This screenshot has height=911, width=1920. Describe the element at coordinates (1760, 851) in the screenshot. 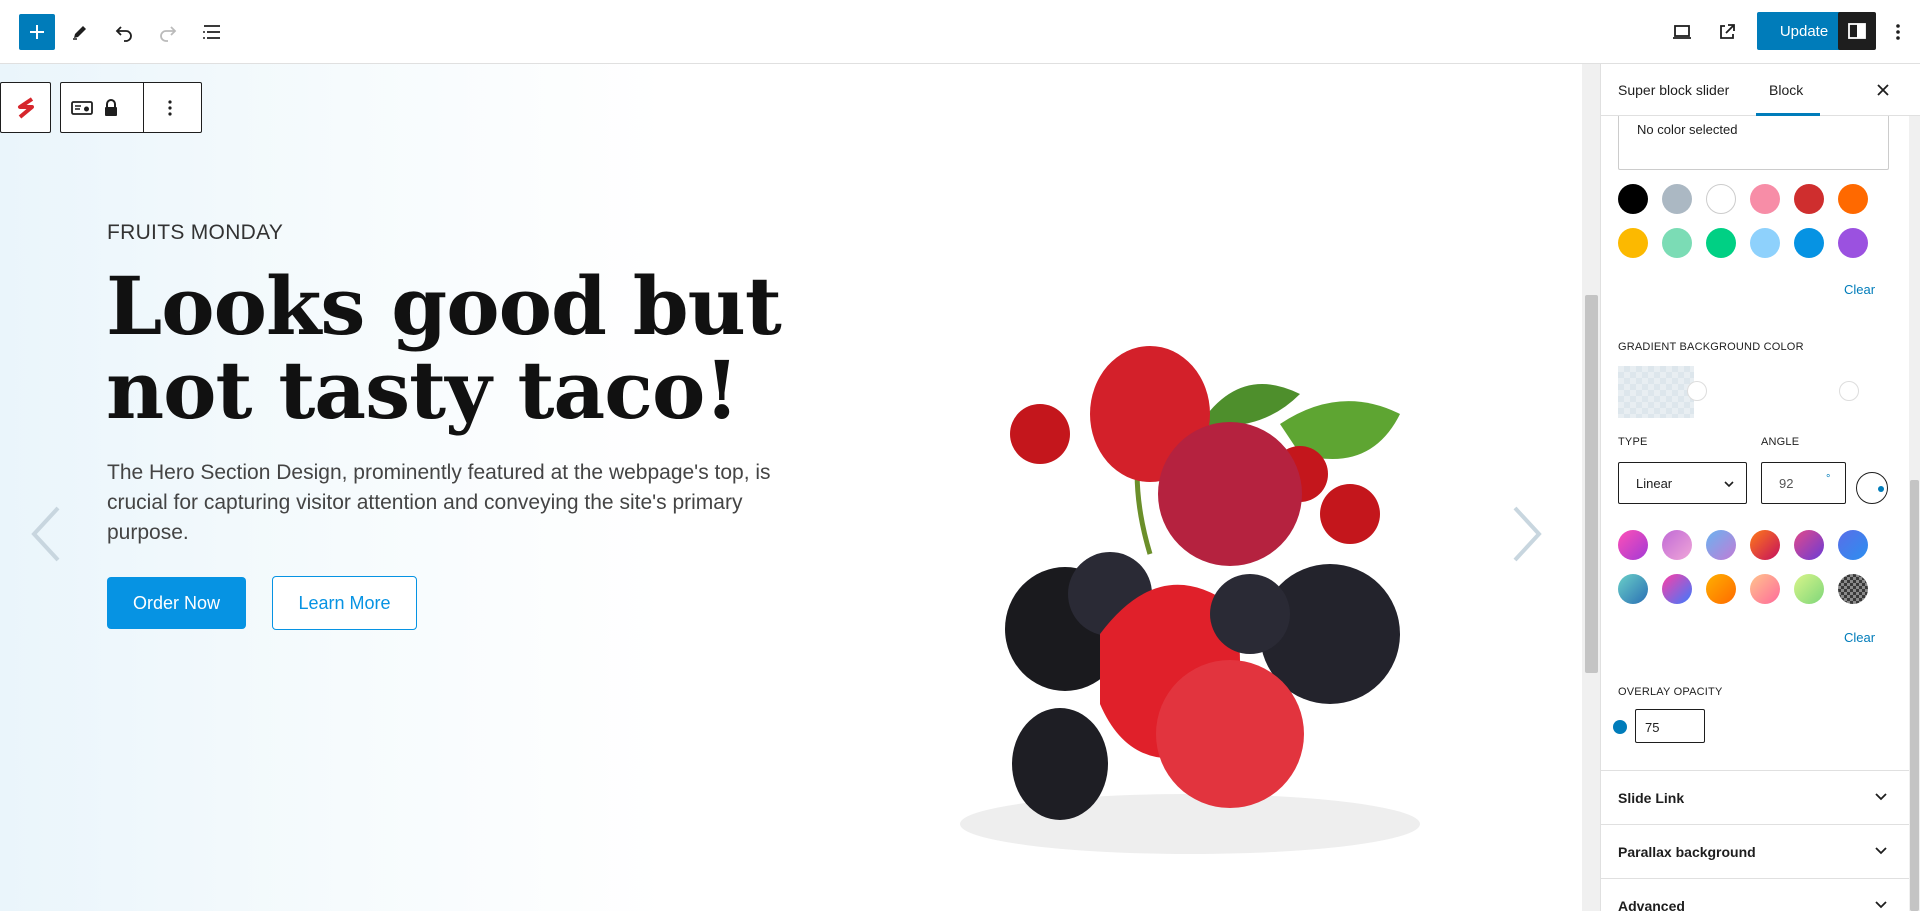

I see `panel-parallax-background: Parallax background` at that location.